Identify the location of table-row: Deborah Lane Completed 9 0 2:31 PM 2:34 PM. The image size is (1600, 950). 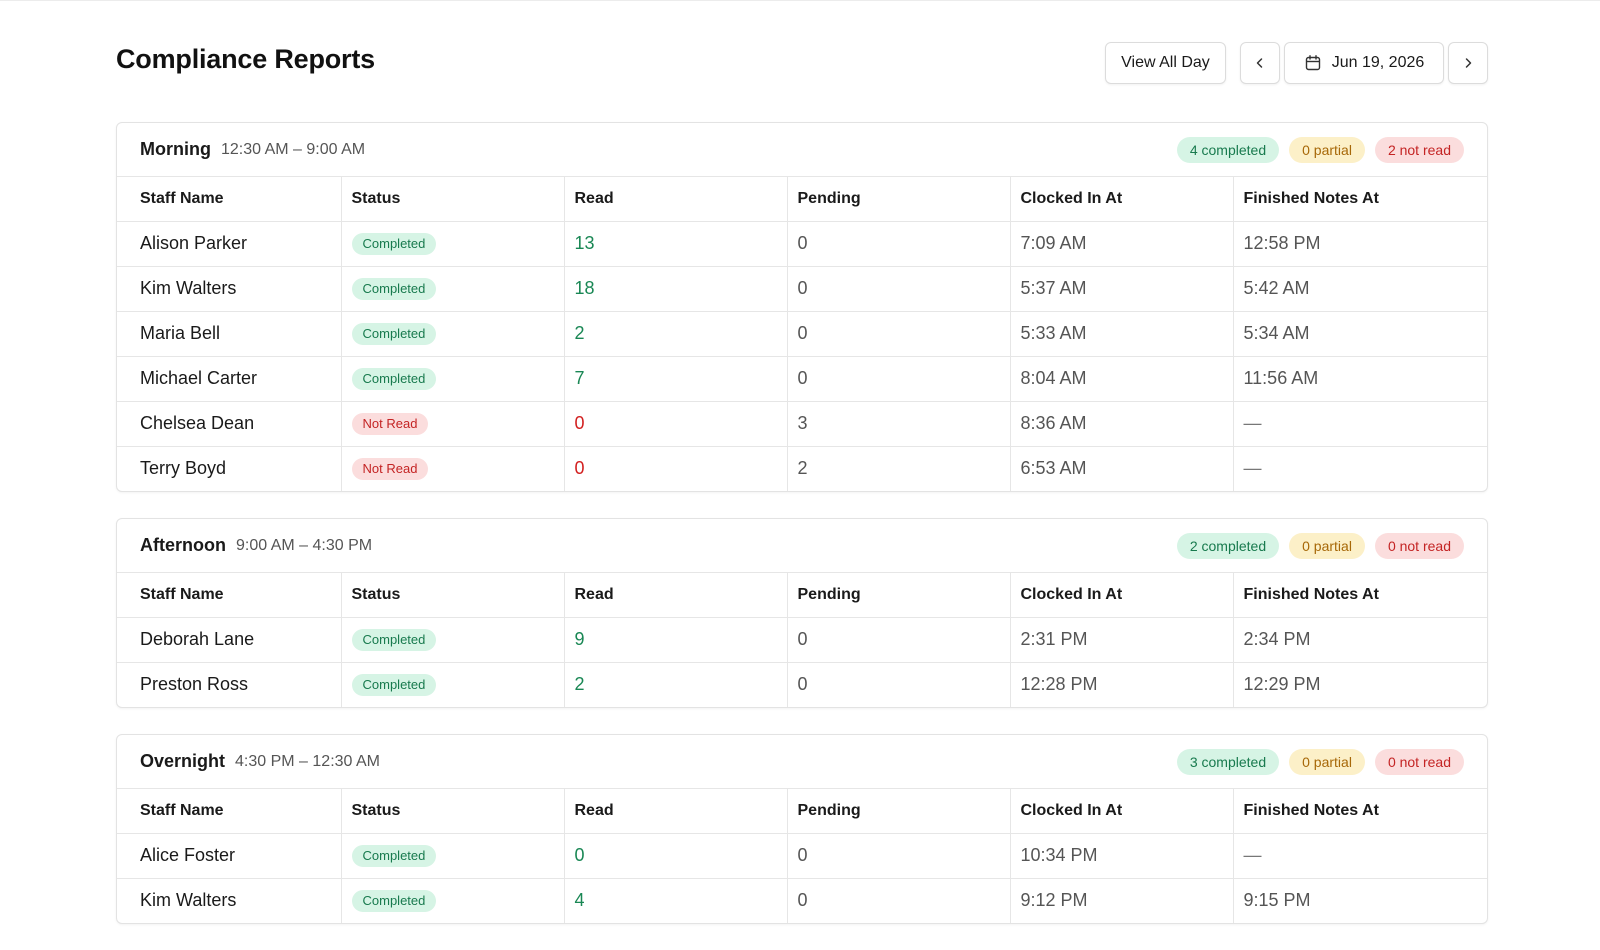
(802, 640).